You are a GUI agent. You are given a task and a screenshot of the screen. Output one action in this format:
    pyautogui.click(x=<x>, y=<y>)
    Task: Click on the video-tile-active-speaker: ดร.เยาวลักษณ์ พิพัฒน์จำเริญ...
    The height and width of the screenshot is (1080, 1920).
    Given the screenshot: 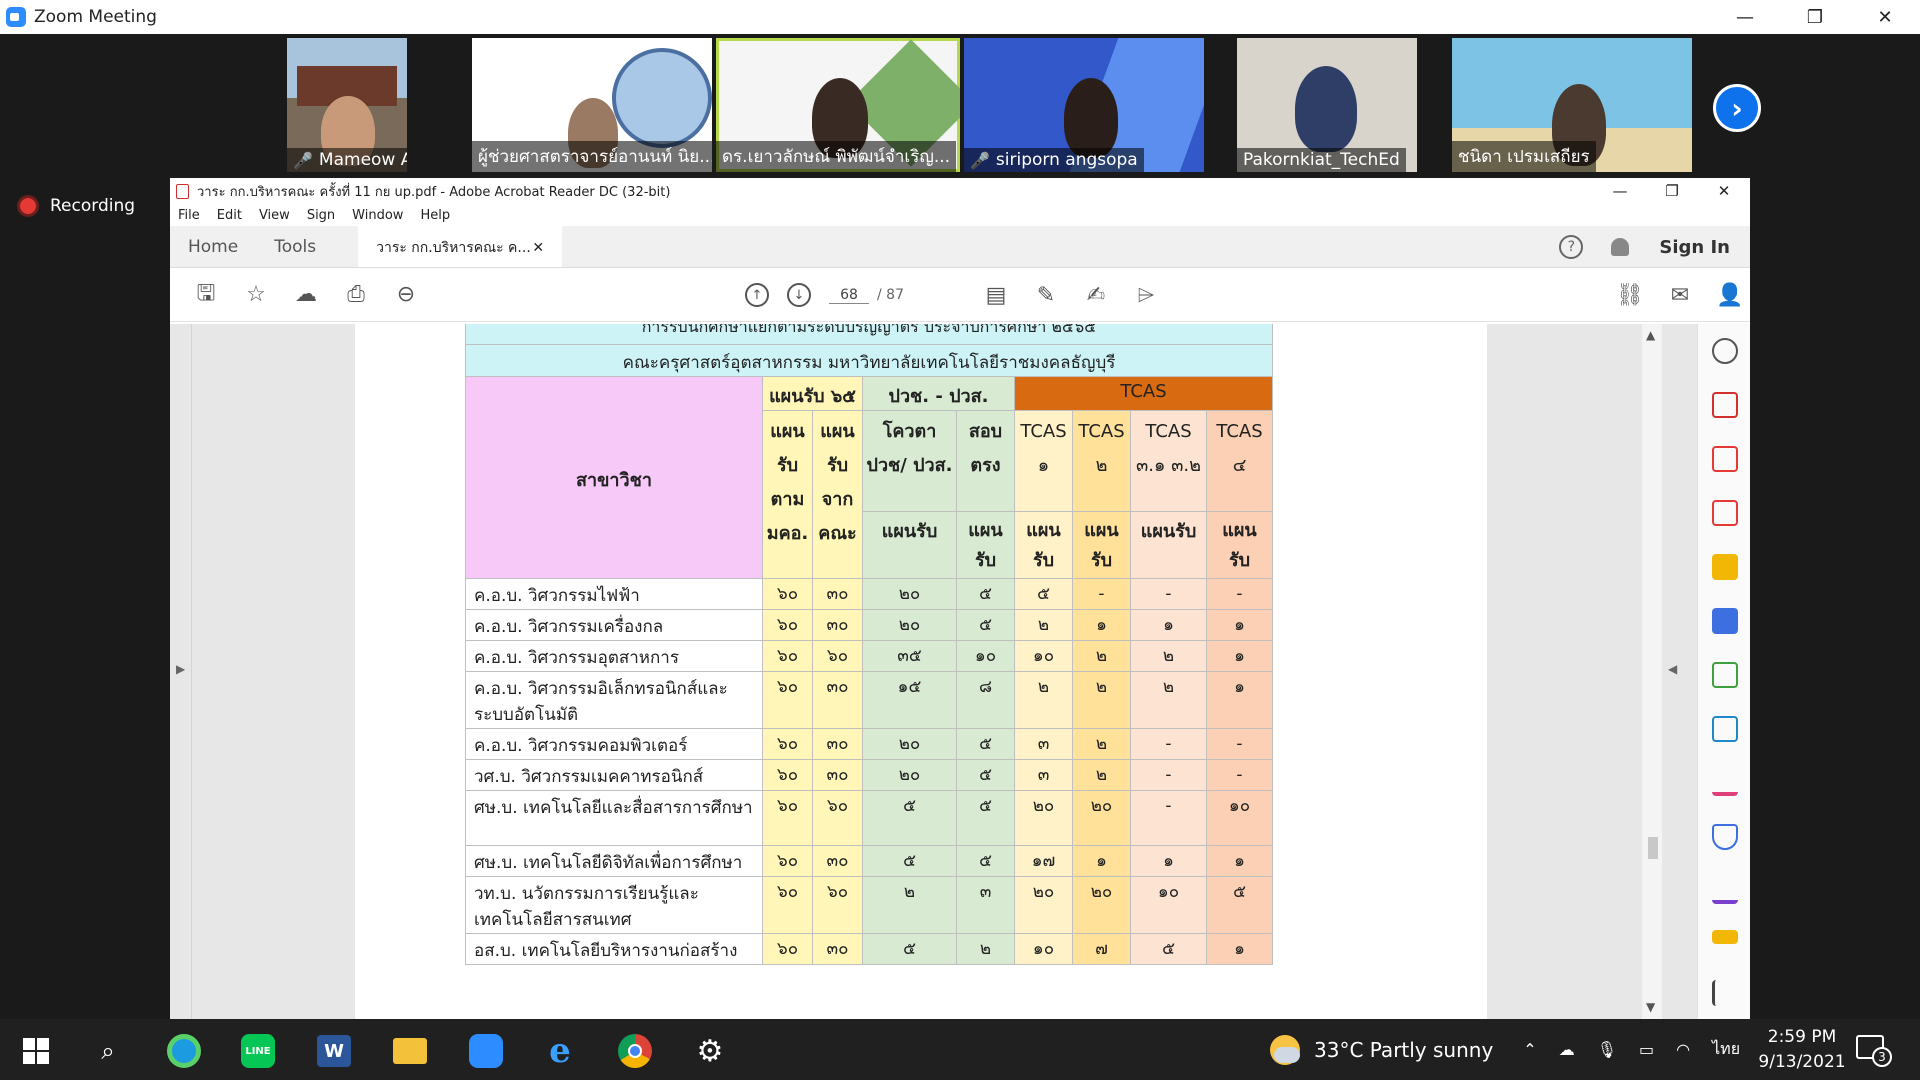 What is the action you would take?
    pyautogui.click(x=838, y=105)
    